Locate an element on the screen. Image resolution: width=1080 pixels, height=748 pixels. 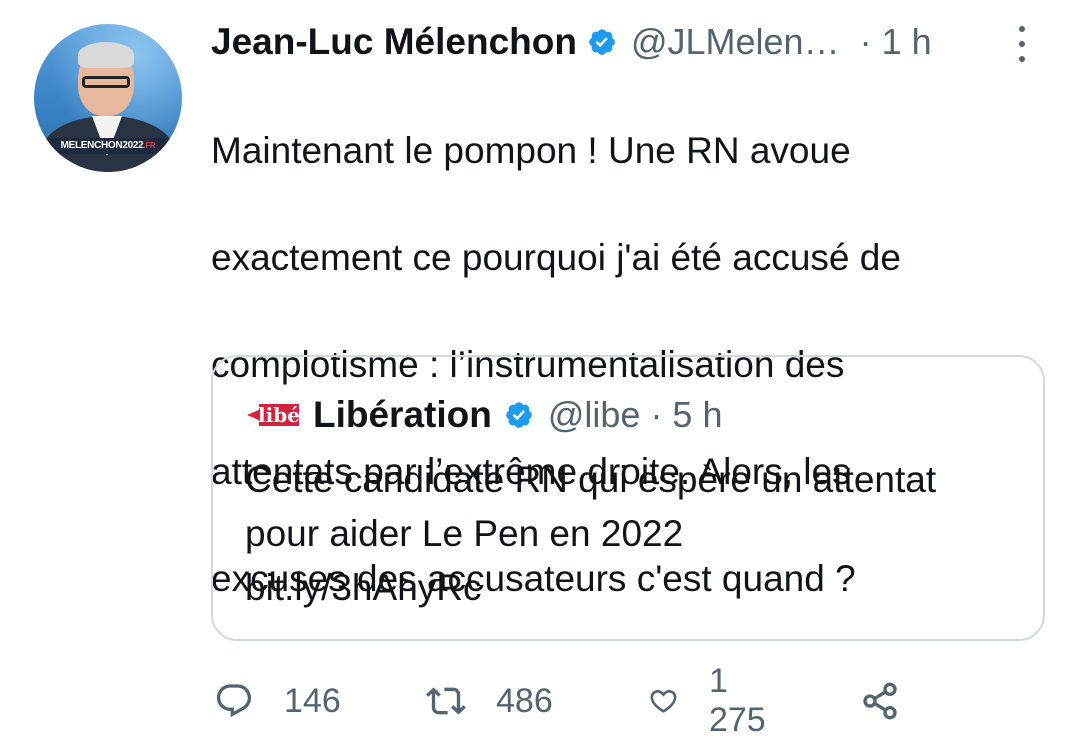
quoted-author-name: Libération is located at coordinates (402, 415).